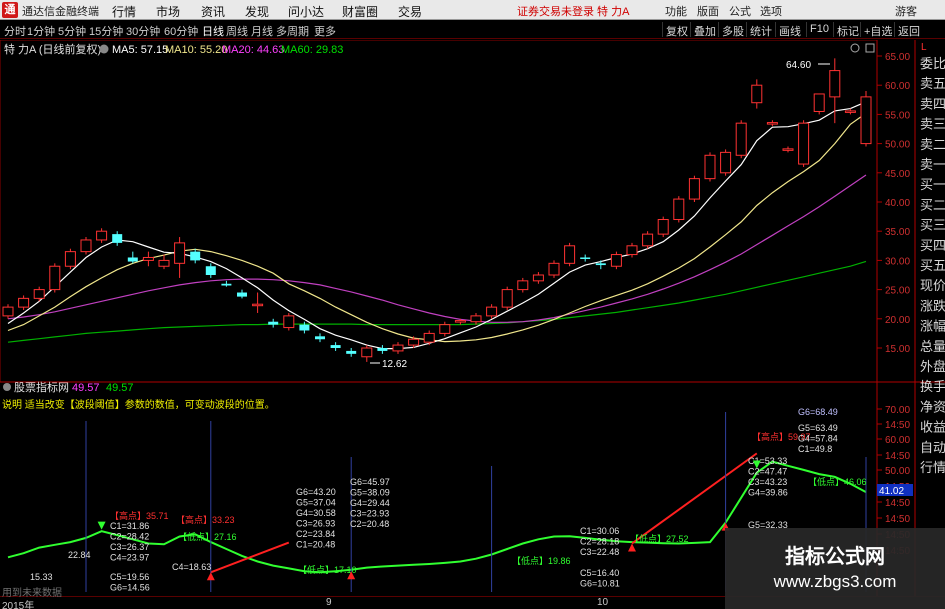 The height and width of the screenshot is (609, 945). Describe the element at coordinates (835, 581) in the screenshot. I see `watermark-url: www.zbgs3.com` at that location.